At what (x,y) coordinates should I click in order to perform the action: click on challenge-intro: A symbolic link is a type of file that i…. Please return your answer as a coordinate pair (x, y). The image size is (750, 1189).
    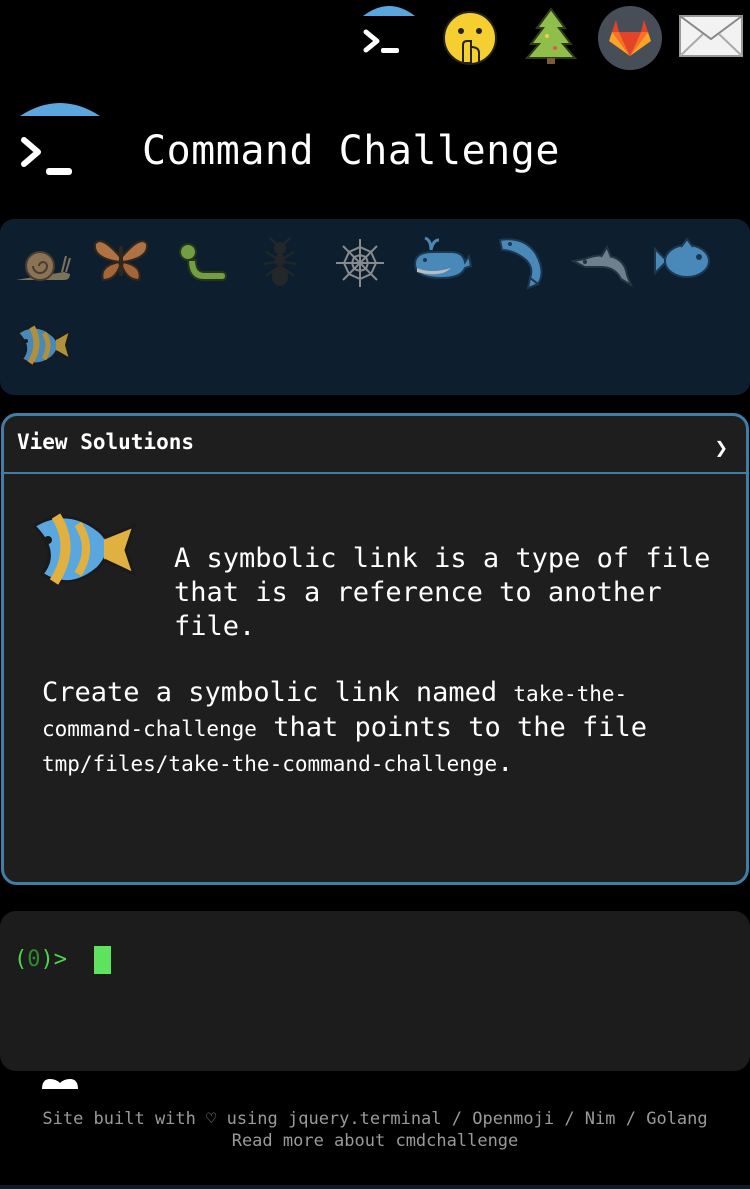
    Looking at the image, I should click on (442, 592).